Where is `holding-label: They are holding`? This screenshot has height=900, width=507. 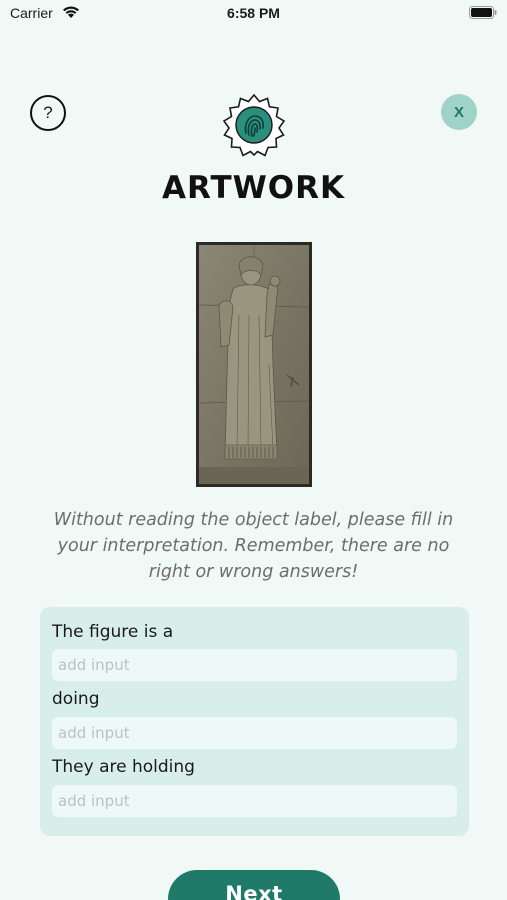
holding-label: They are holding is located at coordinates (123, 767).